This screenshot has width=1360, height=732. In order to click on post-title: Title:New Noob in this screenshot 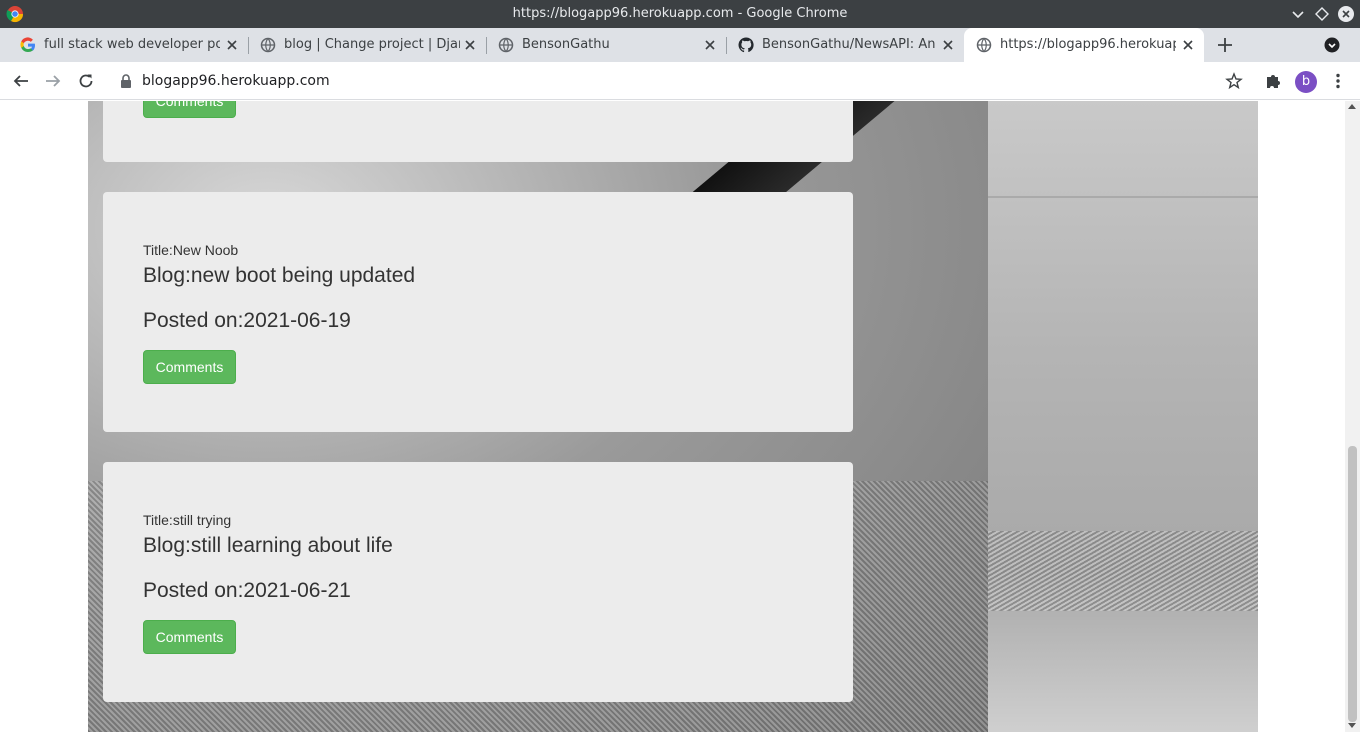, I will do `click(191, 250)`.